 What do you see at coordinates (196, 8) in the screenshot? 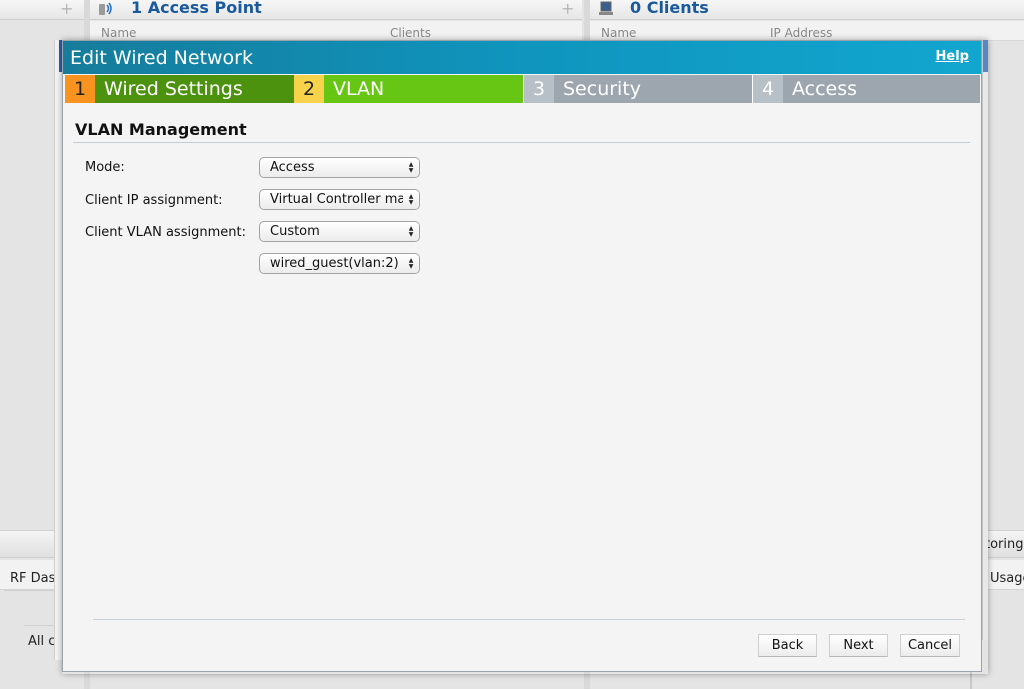
I see `access-point-count-title: 1 Access Point` at bounding box center [196, 8].